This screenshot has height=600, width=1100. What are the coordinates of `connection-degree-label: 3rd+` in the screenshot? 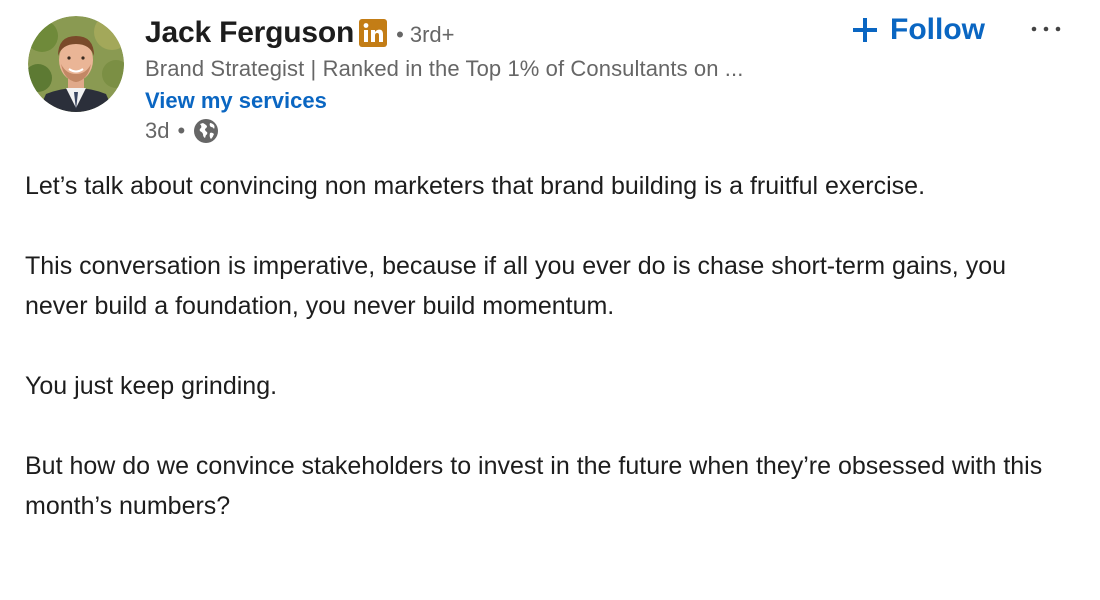 It's located at (432, 34).